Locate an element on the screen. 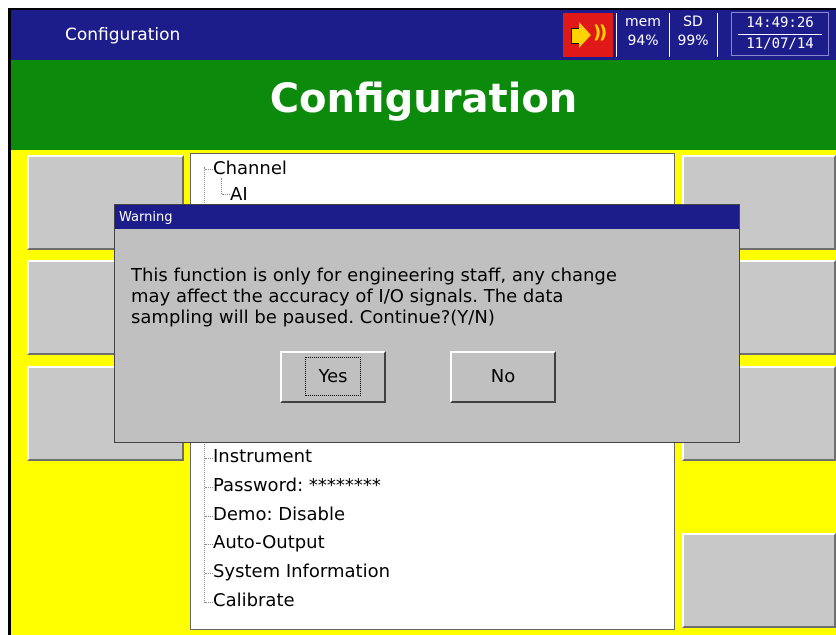 The height and width of the screenshot is (635, 836). sd-value: 99% is located at coordinates (693, 41).